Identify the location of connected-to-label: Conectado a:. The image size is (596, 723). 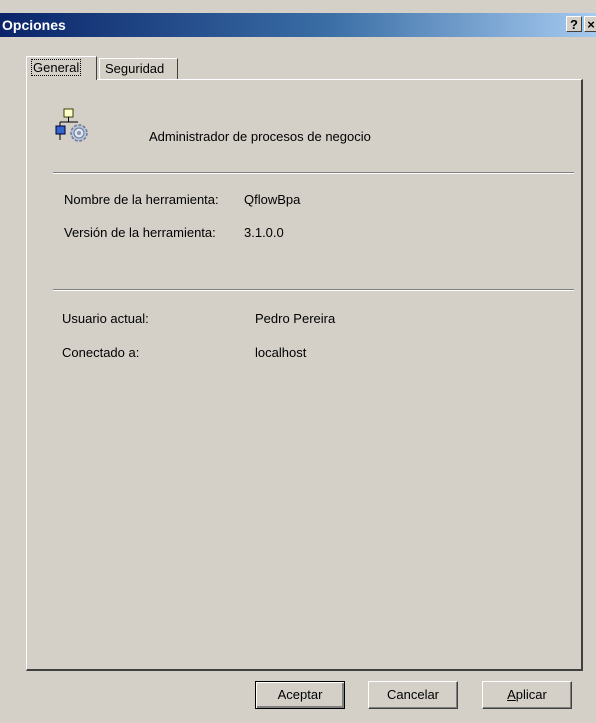
(101, 352).